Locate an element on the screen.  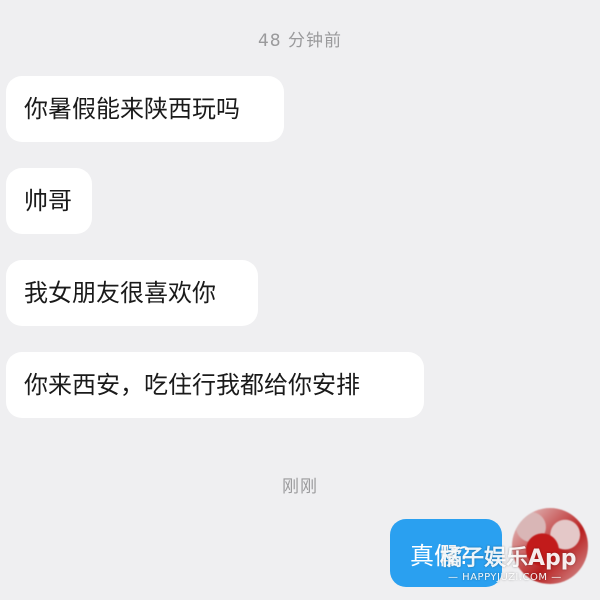
incoming-message-bubble: 帅哥 is located at coordinates (49, 201).